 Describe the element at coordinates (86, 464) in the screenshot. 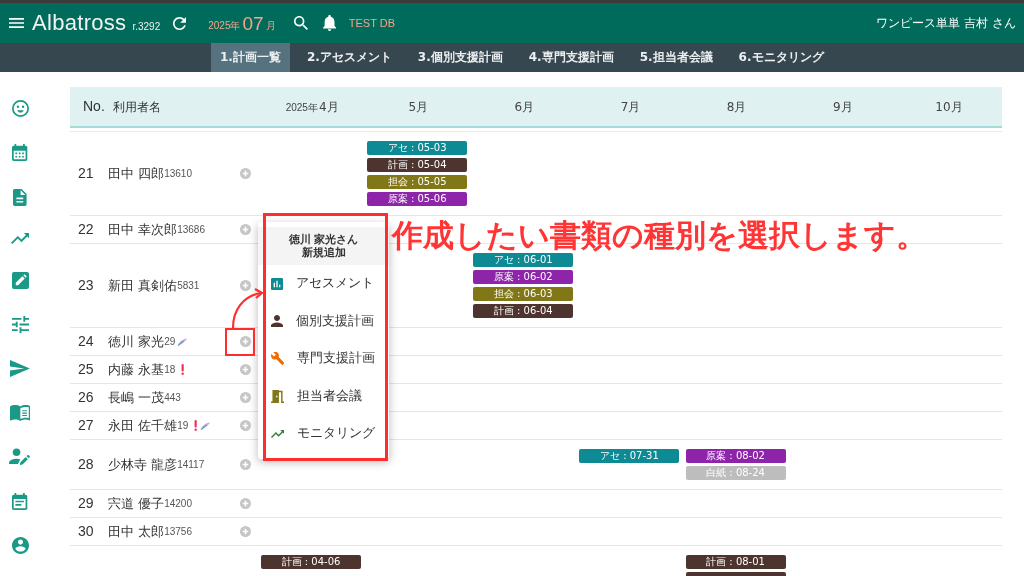

I see `row-number: 28` at that location.